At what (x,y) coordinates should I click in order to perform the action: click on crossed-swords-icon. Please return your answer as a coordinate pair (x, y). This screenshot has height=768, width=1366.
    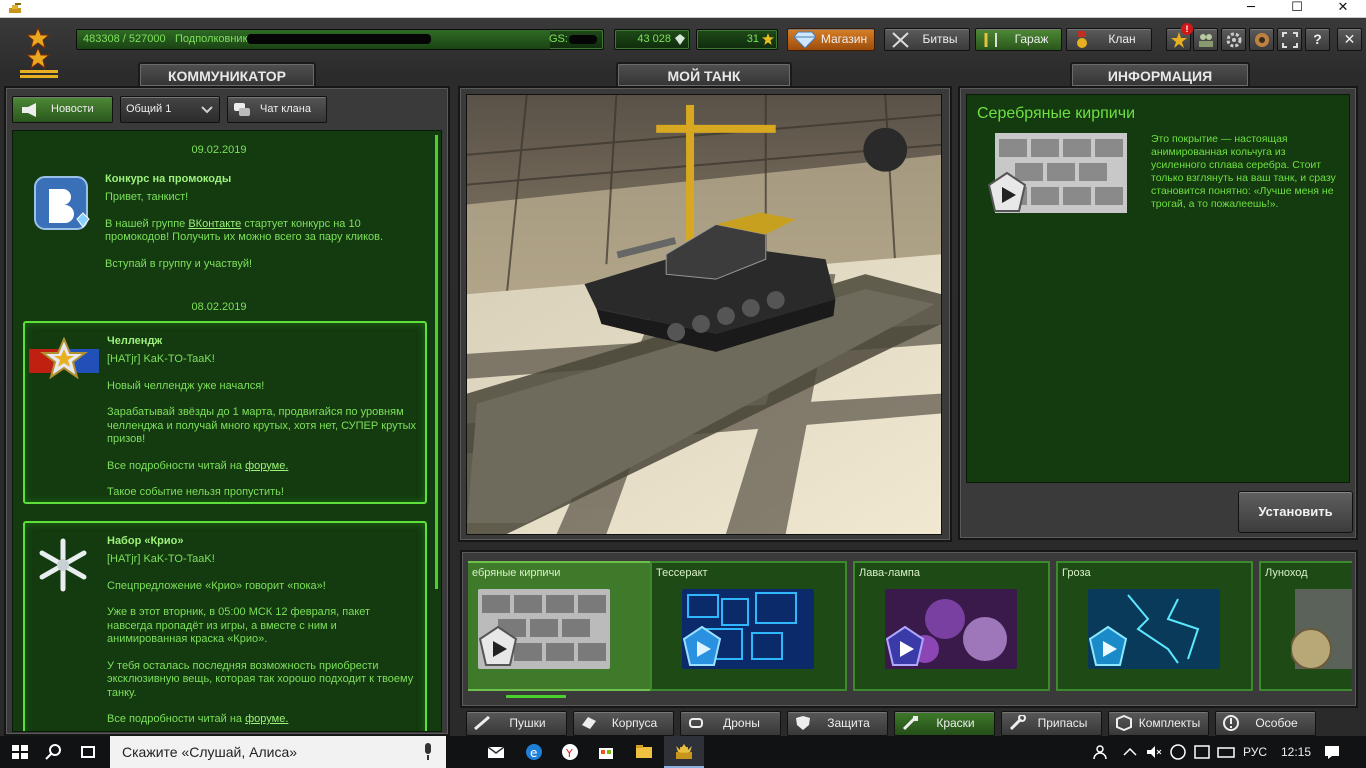
    Looking at the image, I should click on (900, 40).